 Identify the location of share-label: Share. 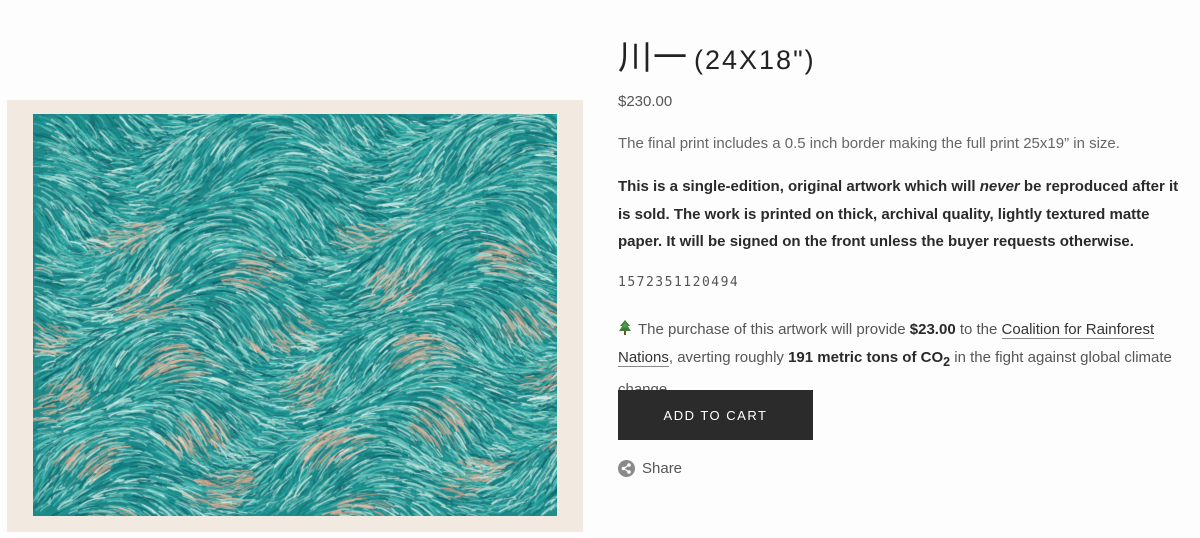
(662, 468).